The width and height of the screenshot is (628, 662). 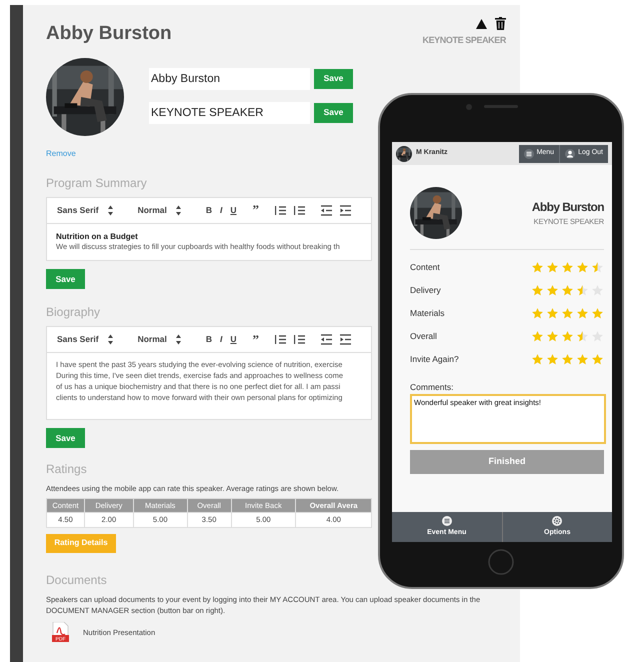 I want to click on content-title: Nutrition on a Budget, so click(x=97, y=236).